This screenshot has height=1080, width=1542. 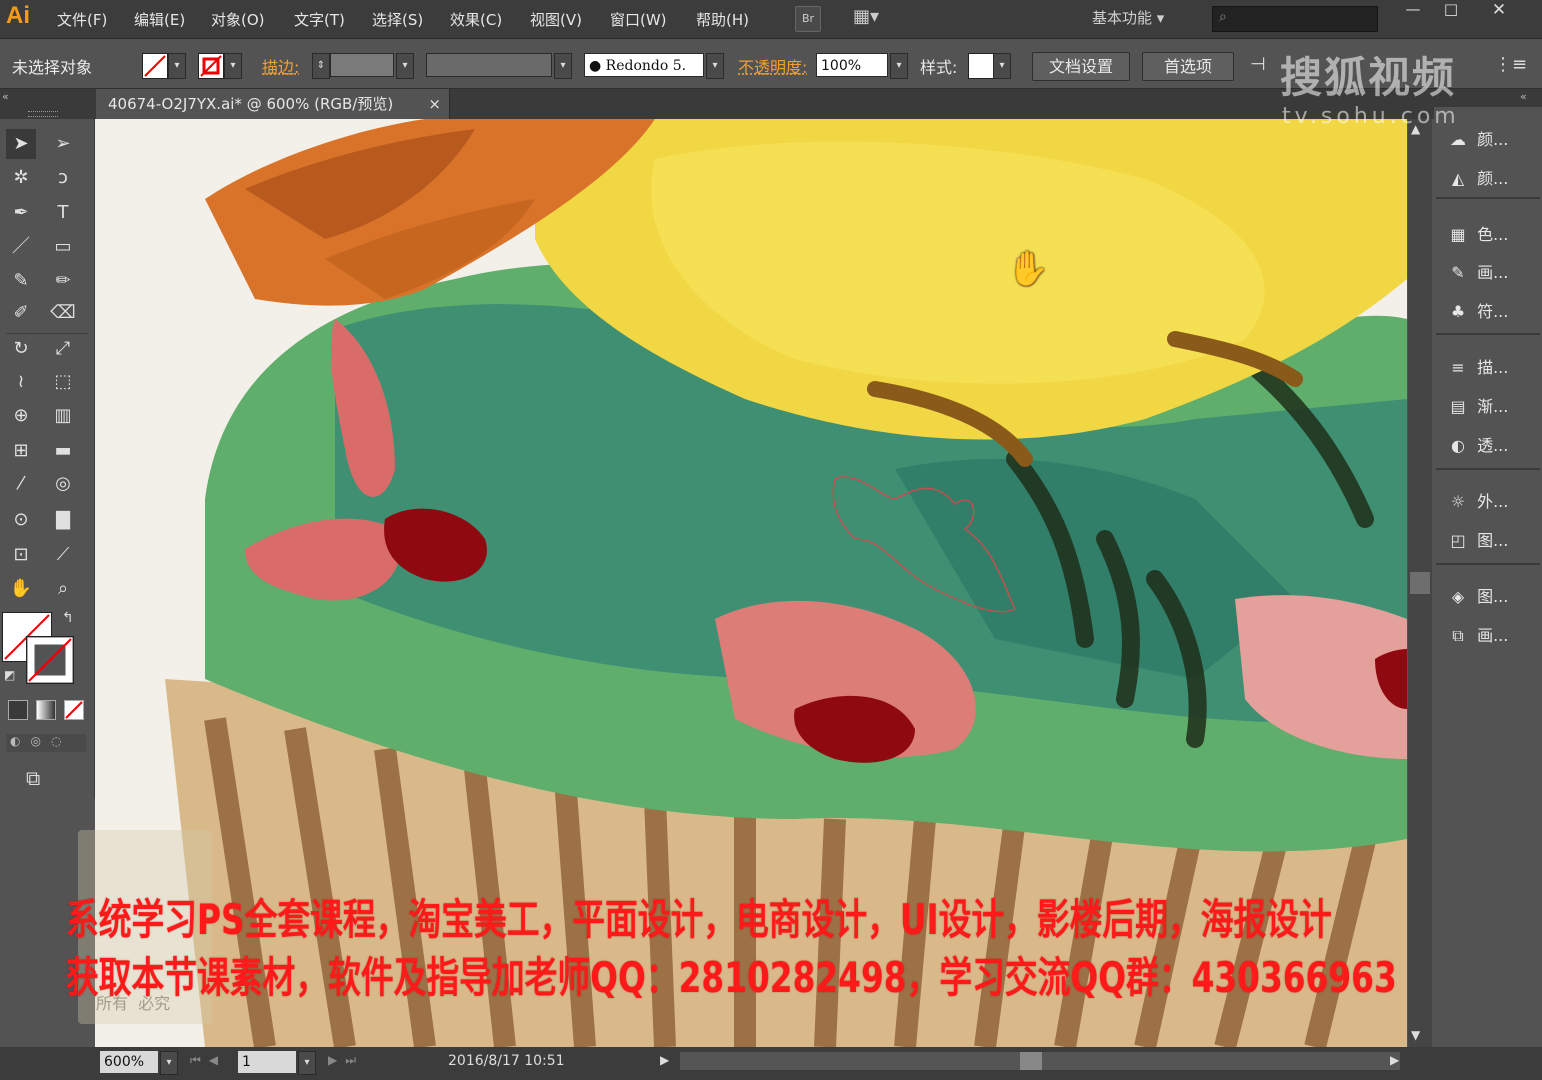 What do you see at coordinates (63, 281) in the screenshot?
I see `pencil-tool-icon: ✏` at bounding box center [63, 281].